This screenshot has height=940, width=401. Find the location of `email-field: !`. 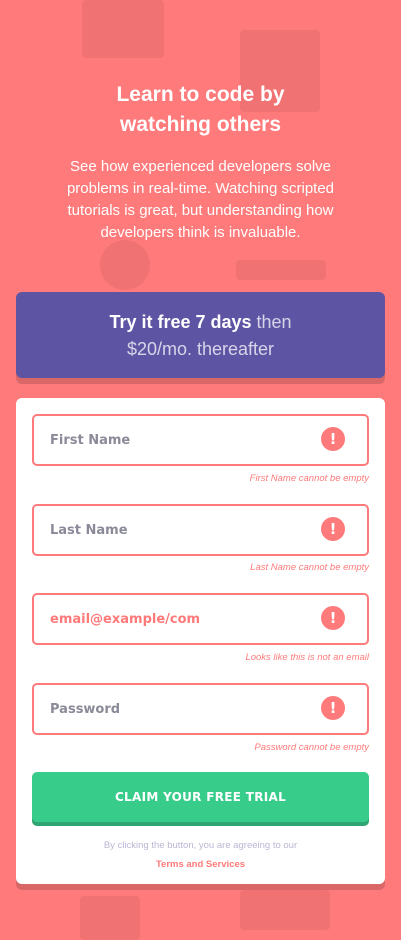

email-field: ! is located at coordinates (200, 619).